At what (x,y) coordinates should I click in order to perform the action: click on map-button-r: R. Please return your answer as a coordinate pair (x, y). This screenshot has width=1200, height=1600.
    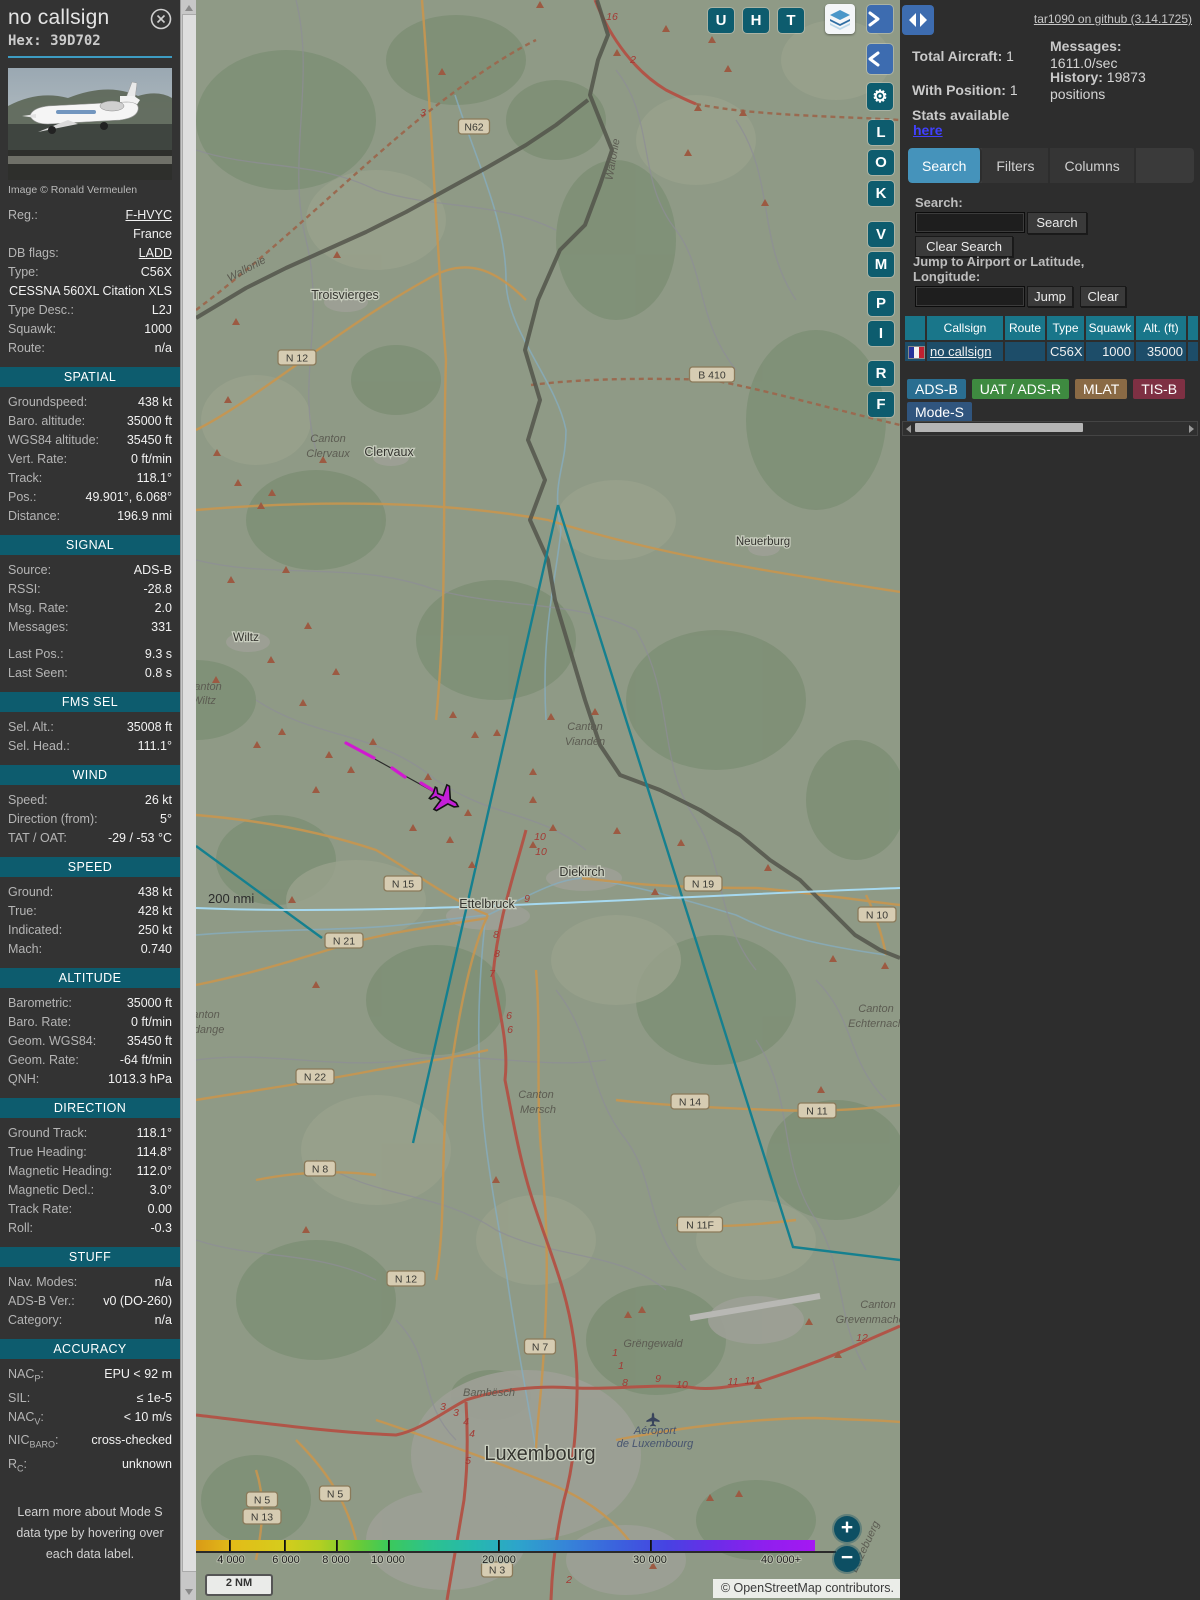
    Looking at the image, I should click on (881, 373).